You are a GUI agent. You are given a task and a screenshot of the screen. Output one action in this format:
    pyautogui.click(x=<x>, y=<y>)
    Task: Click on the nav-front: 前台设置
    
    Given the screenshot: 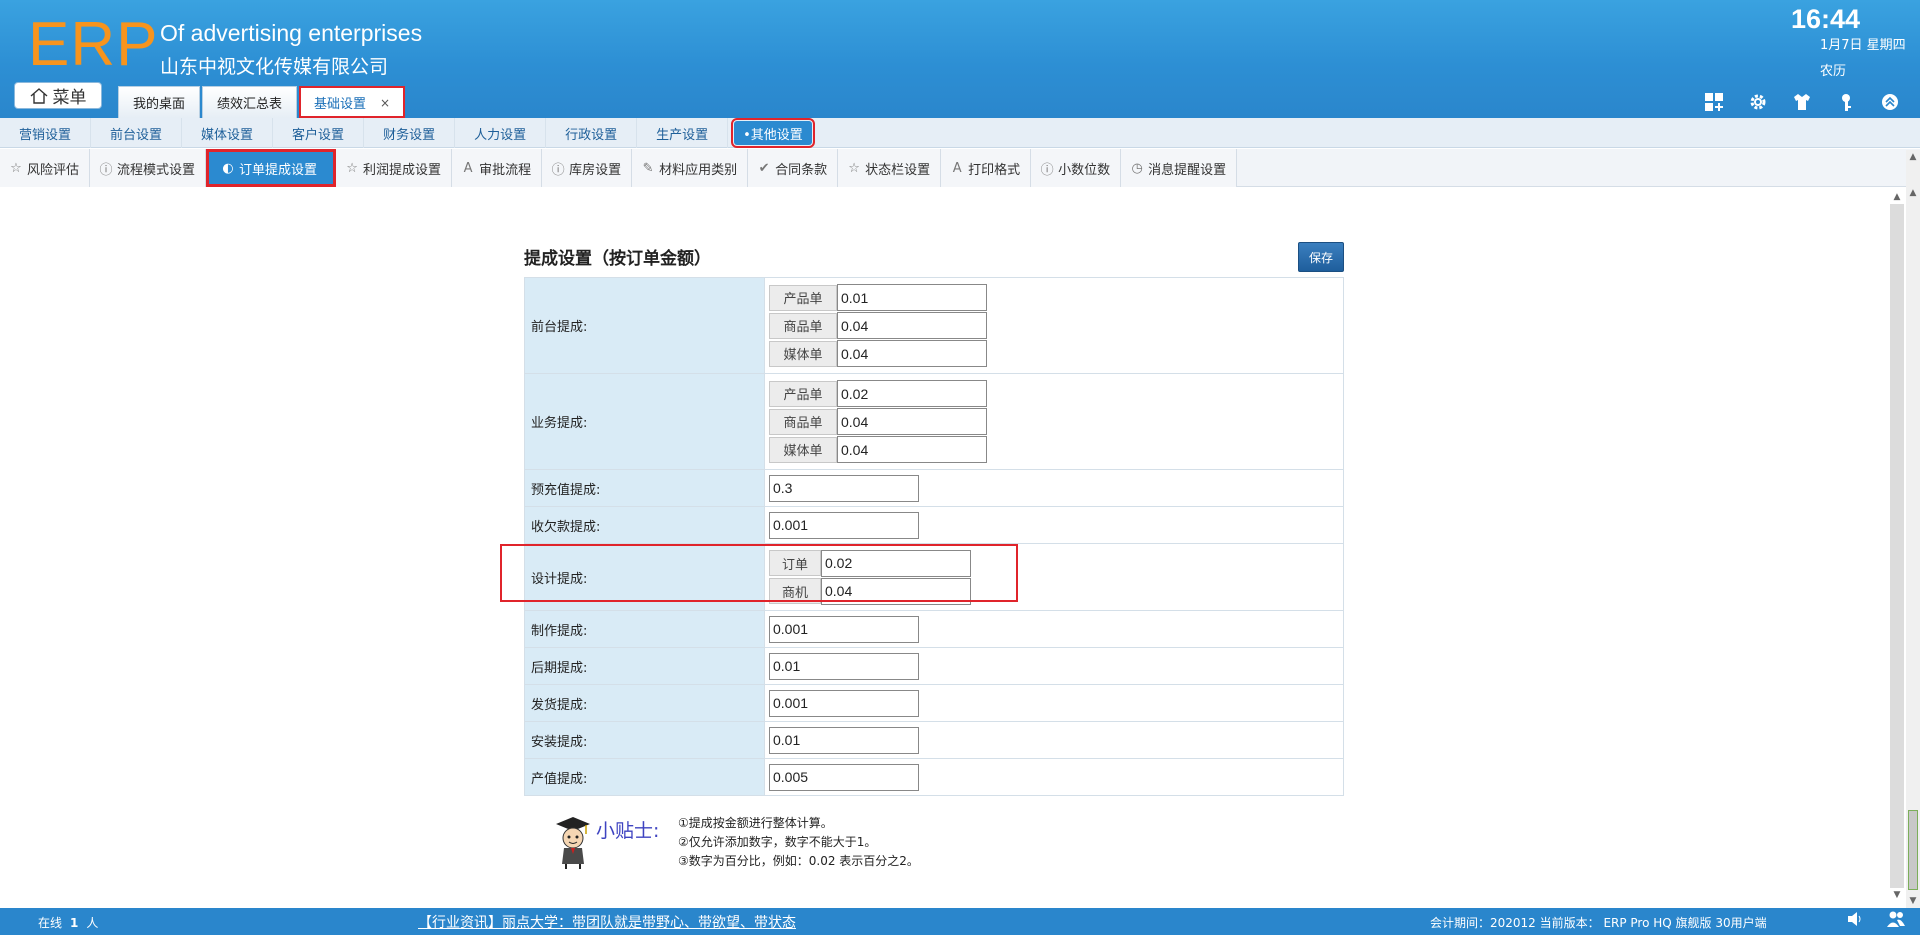 What is the action you would take?
    pyautogui.click(x=137, y=133)
    